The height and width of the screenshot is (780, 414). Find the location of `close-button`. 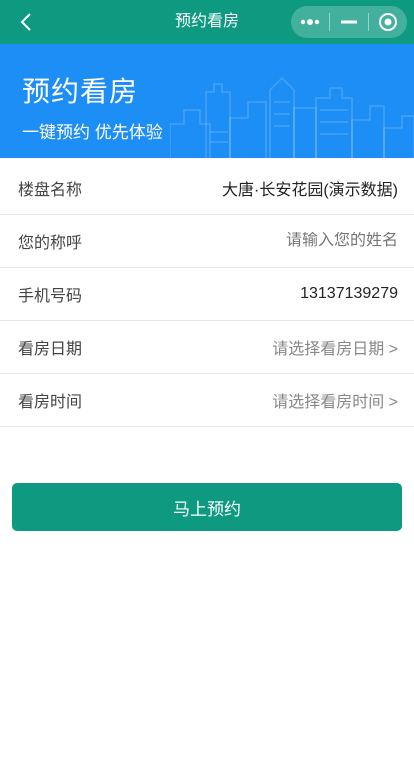

close-button is located at coordinates (388, 22).